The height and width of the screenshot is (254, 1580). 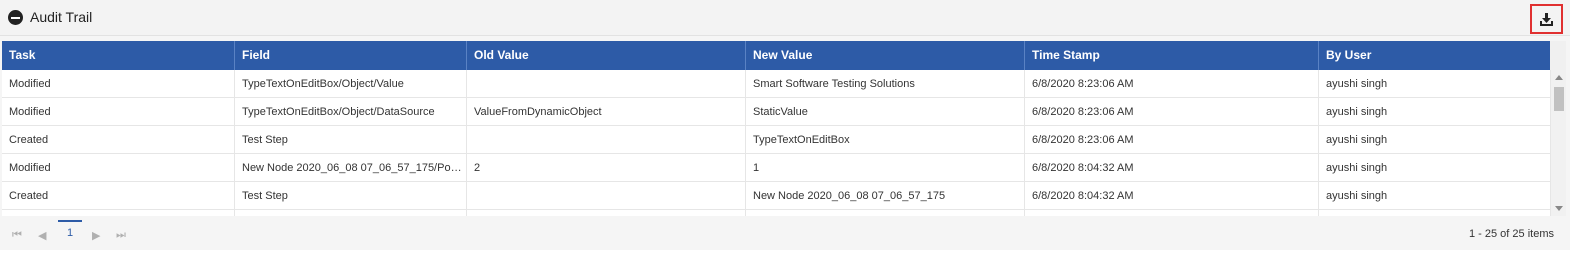 I want to click on cell-new-value: Smart Software Testing Solutions, so click(x=885, y=84).